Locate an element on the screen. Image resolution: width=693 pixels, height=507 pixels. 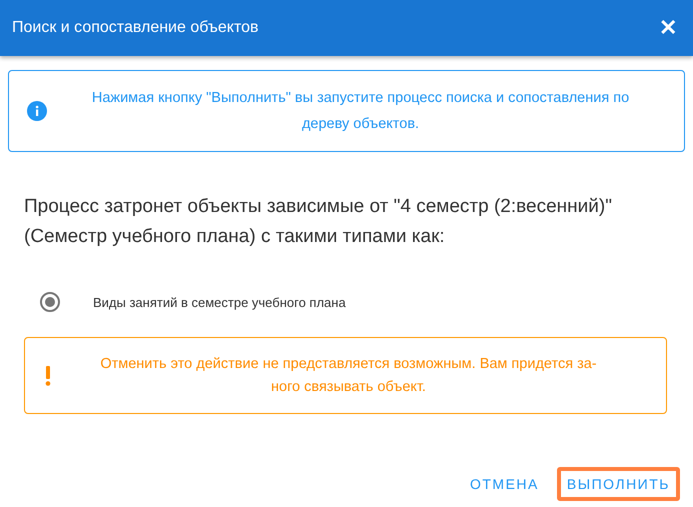
info-icon is located at coordinates (37, 111).